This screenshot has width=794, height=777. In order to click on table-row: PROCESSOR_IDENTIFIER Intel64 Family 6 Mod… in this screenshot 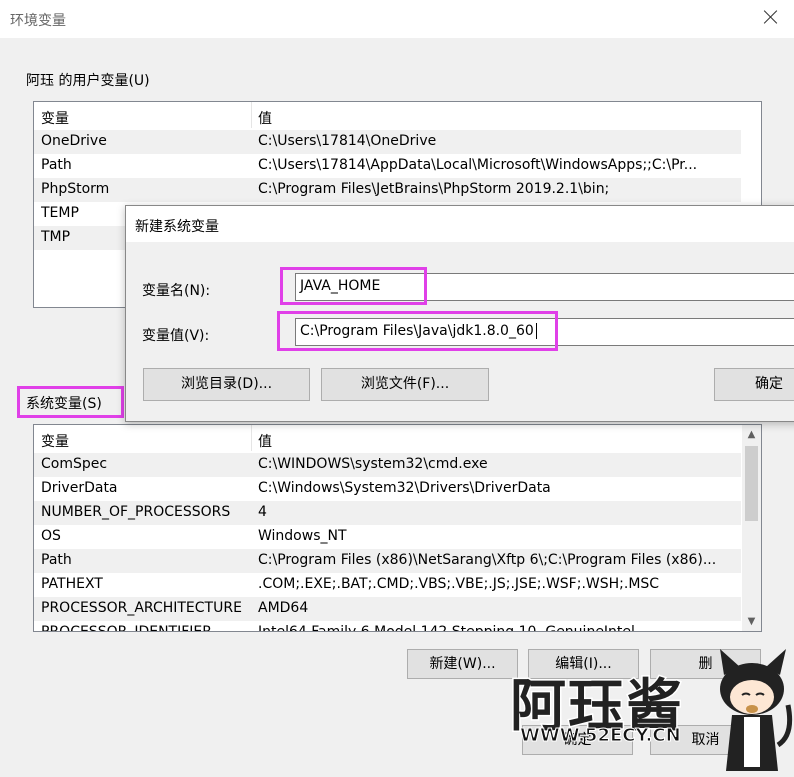, I will do `click(387, 626)`.